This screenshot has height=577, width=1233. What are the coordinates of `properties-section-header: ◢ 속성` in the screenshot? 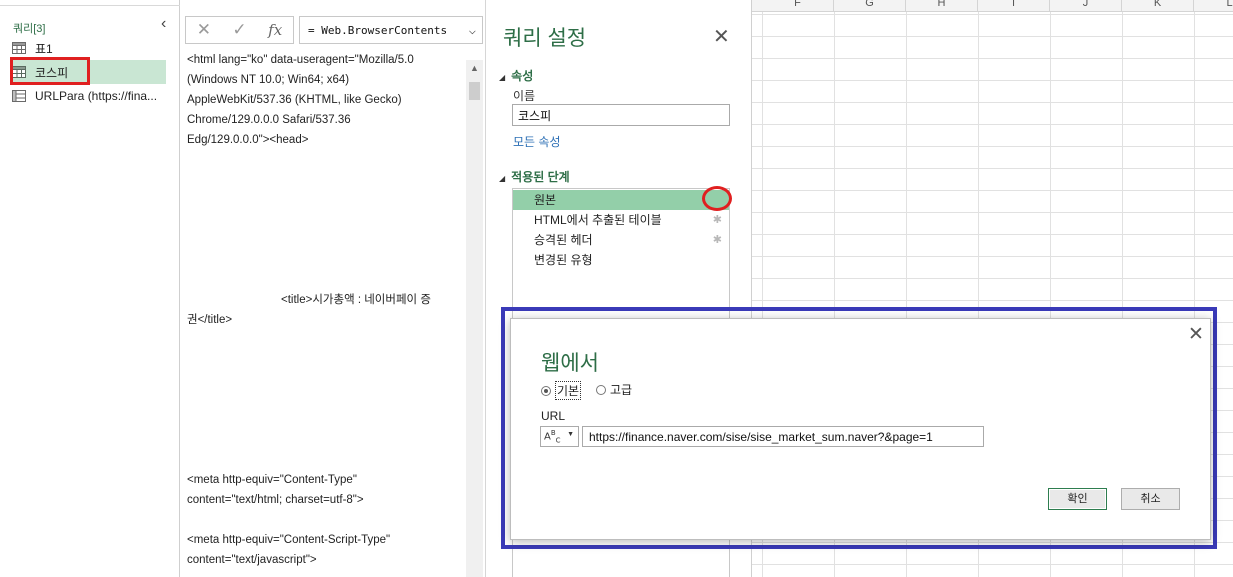 It's located at (516, 75).